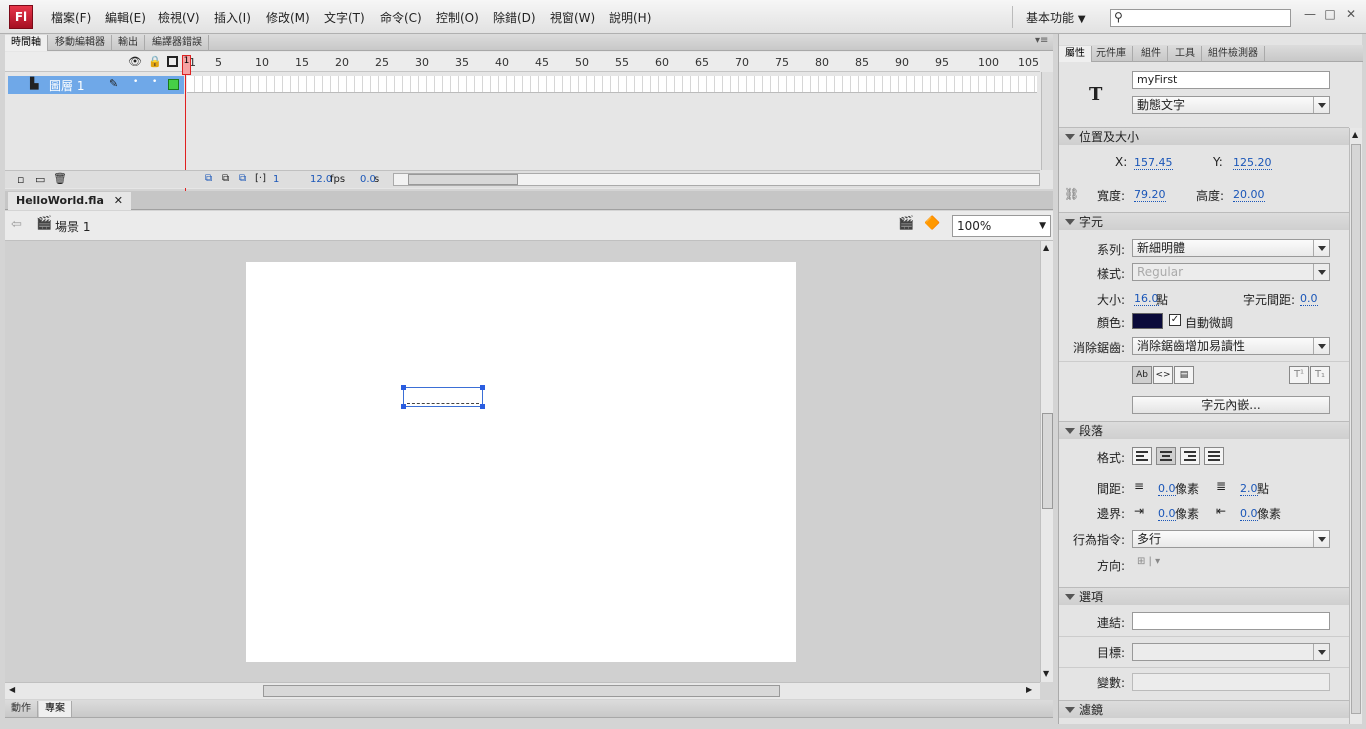 The height and width of the screenshot is (729, 1366). I want to click on panel-menu-icon: ▾≡, so click(1041, 40).